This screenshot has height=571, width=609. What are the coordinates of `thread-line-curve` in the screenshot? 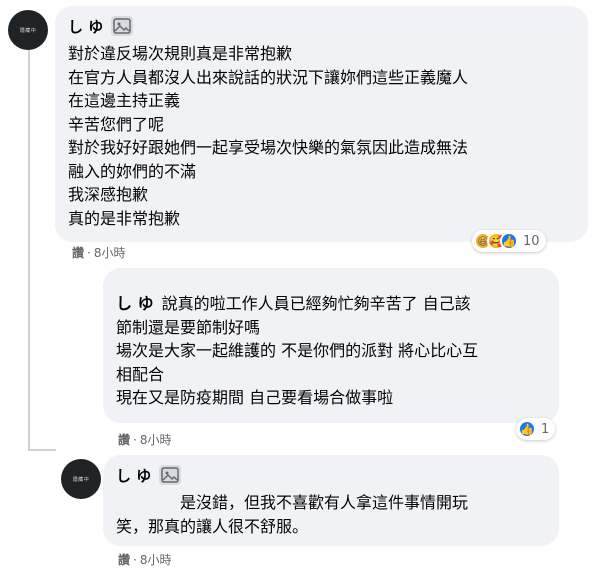 It's located at (42, 450).